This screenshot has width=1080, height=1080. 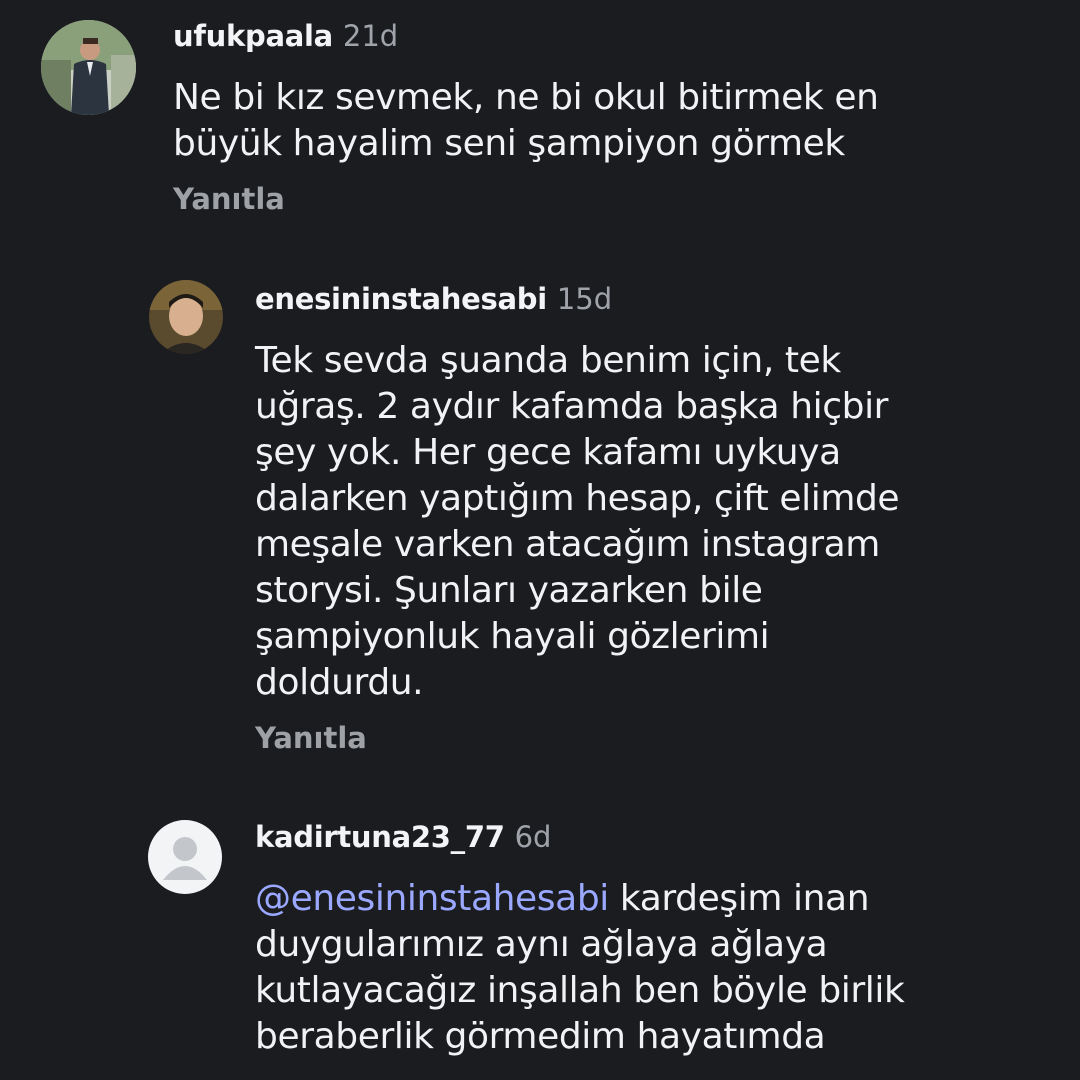 What do you see at coordinates (370, 36) in the screenshot?
I see `timestamp: 21d` at bounding box center [370, 36].